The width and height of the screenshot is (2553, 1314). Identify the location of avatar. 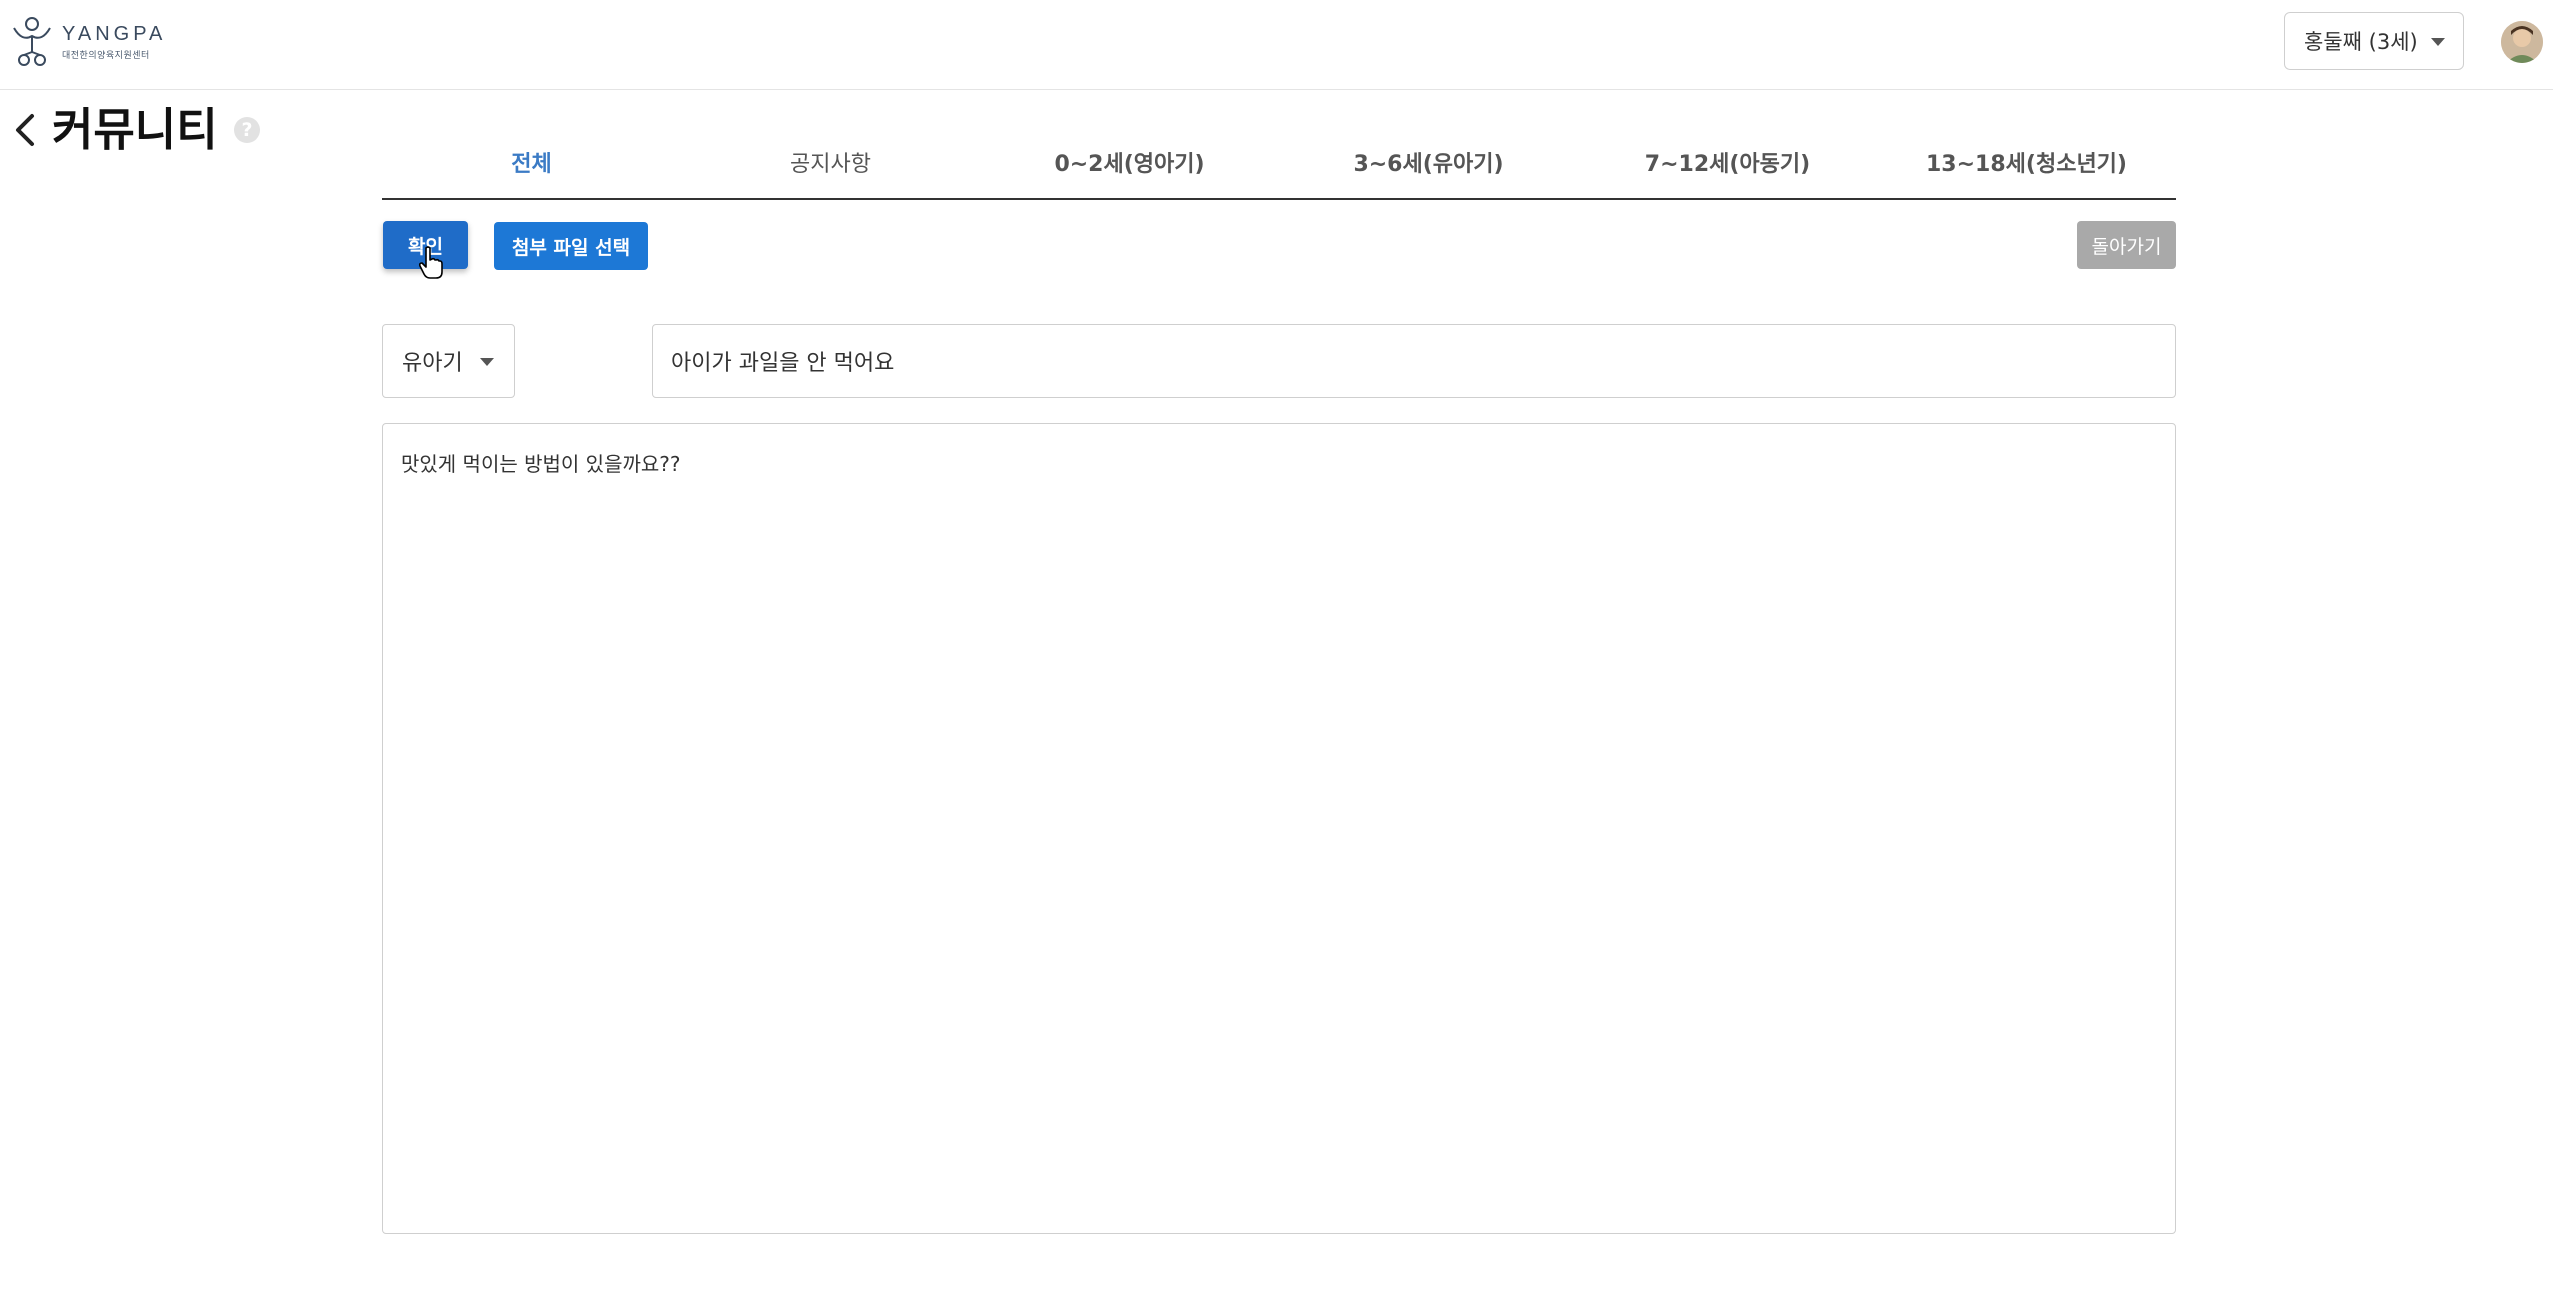
(2522, 42).